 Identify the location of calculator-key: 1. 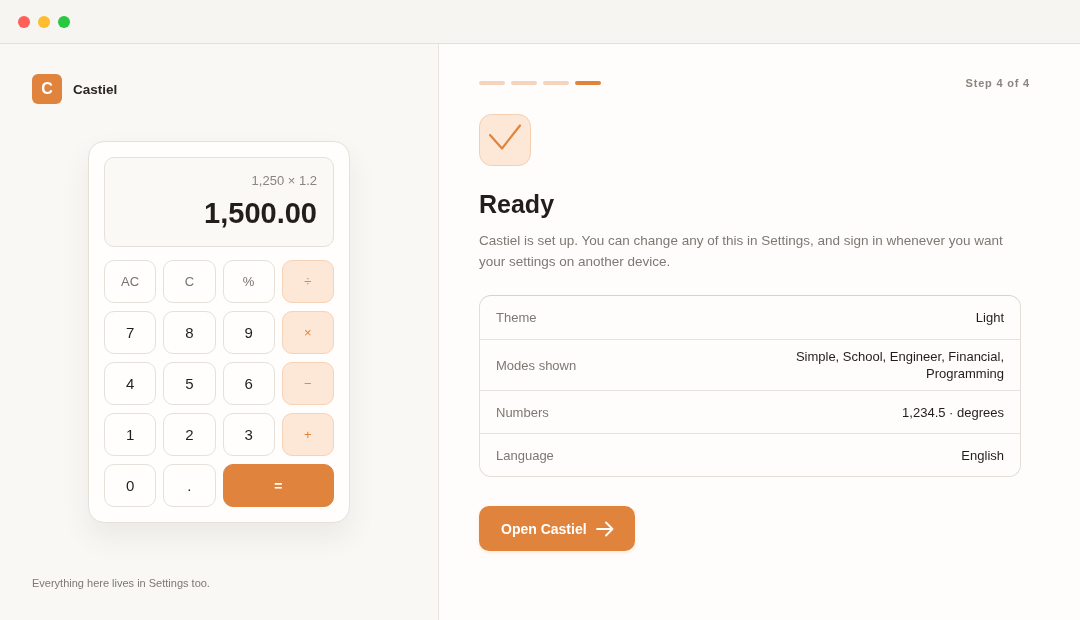
(130, 434).